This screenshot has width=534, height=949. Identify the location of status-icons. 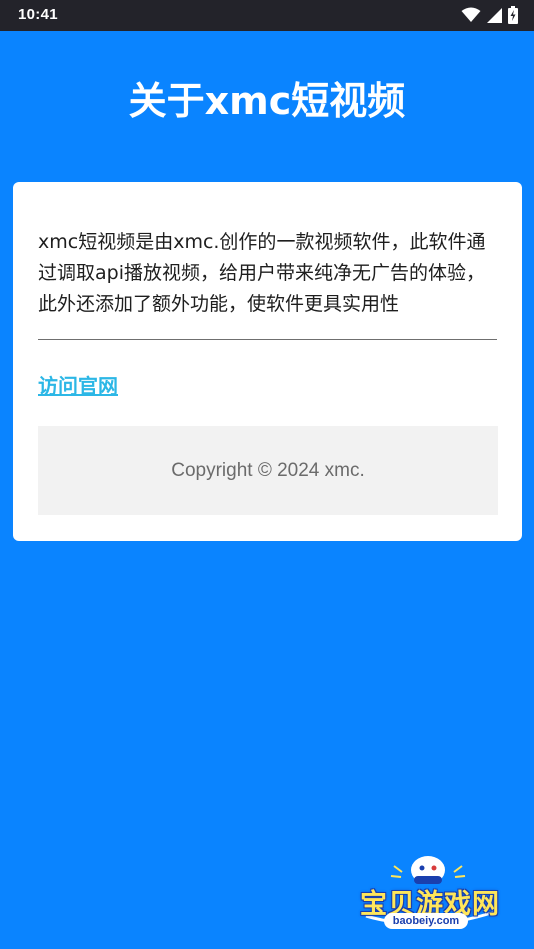
(489, 15).